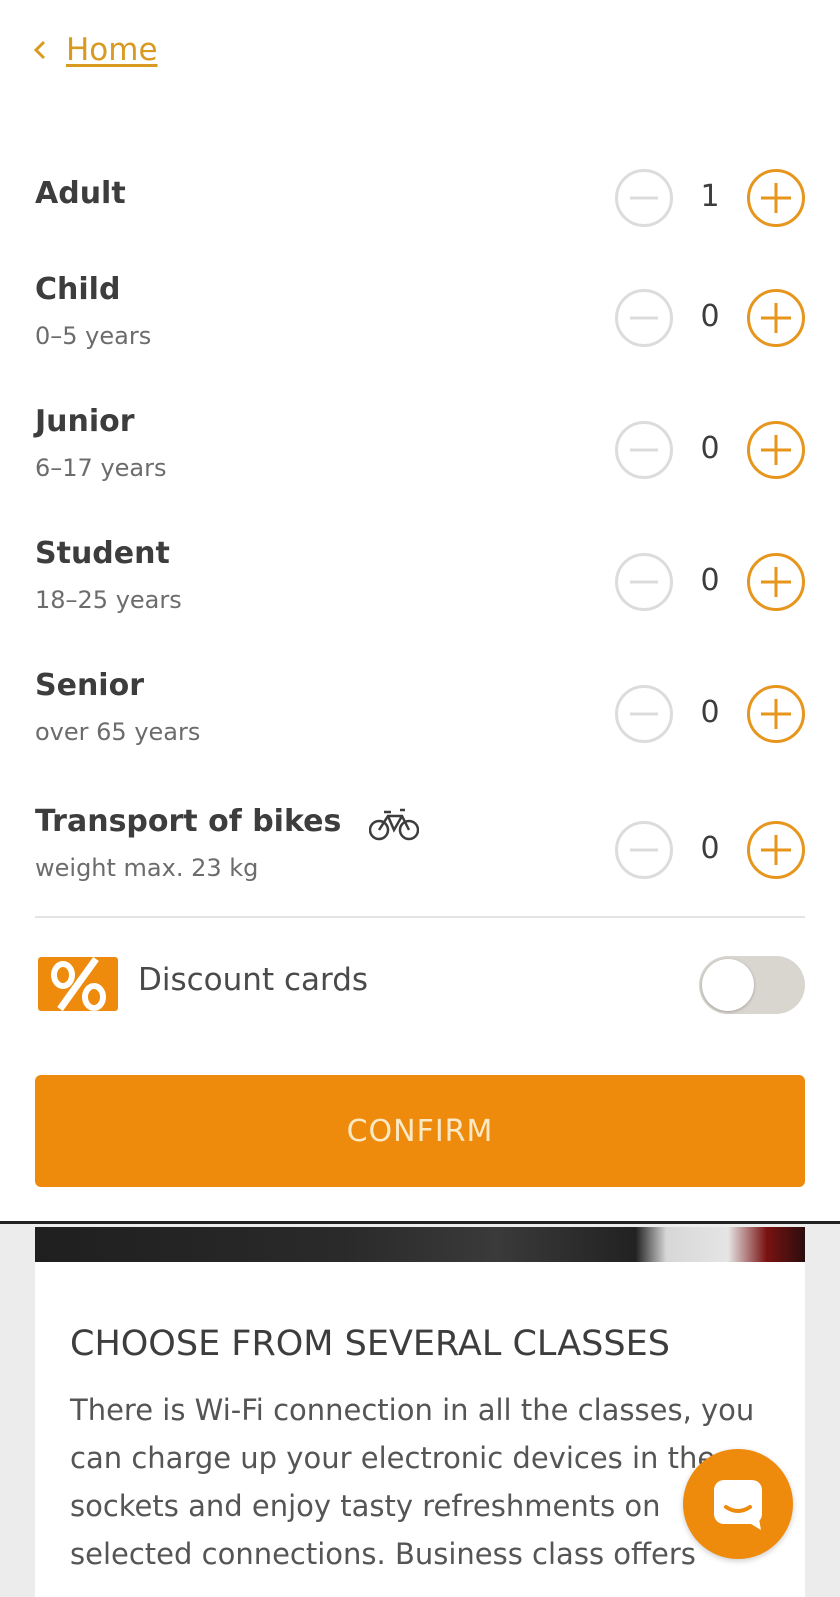 This screenshot has width=840, height=1597. I want to click on quantity-stepper: 1, so click(710, 199).